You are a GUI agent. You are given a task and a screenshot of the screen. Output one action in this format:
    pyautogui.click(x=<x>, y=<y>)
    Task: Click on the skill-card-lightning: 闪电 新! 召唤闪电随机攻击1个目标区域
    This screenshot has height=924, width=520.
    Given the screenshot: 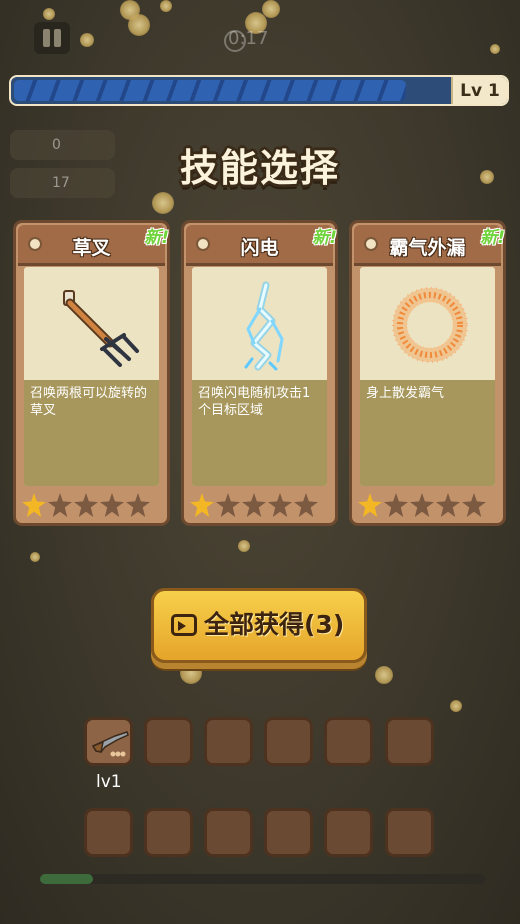 What is the action you would take?
    pyautogui.click(x=259, y=373)
    